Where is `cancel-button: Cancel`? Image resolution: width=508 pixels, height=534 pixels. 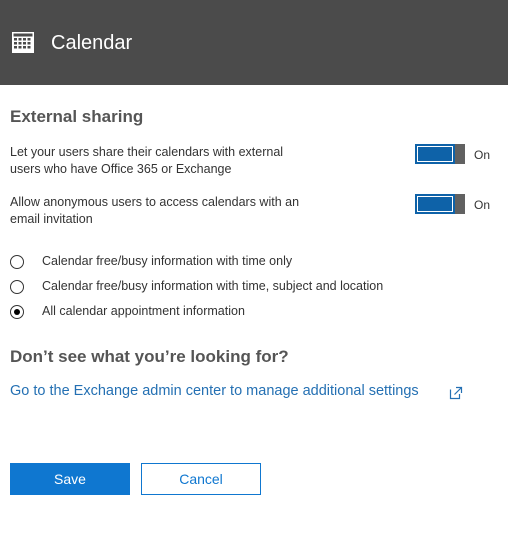
cancel-button: Cancel is located at coordinates (201, 479).